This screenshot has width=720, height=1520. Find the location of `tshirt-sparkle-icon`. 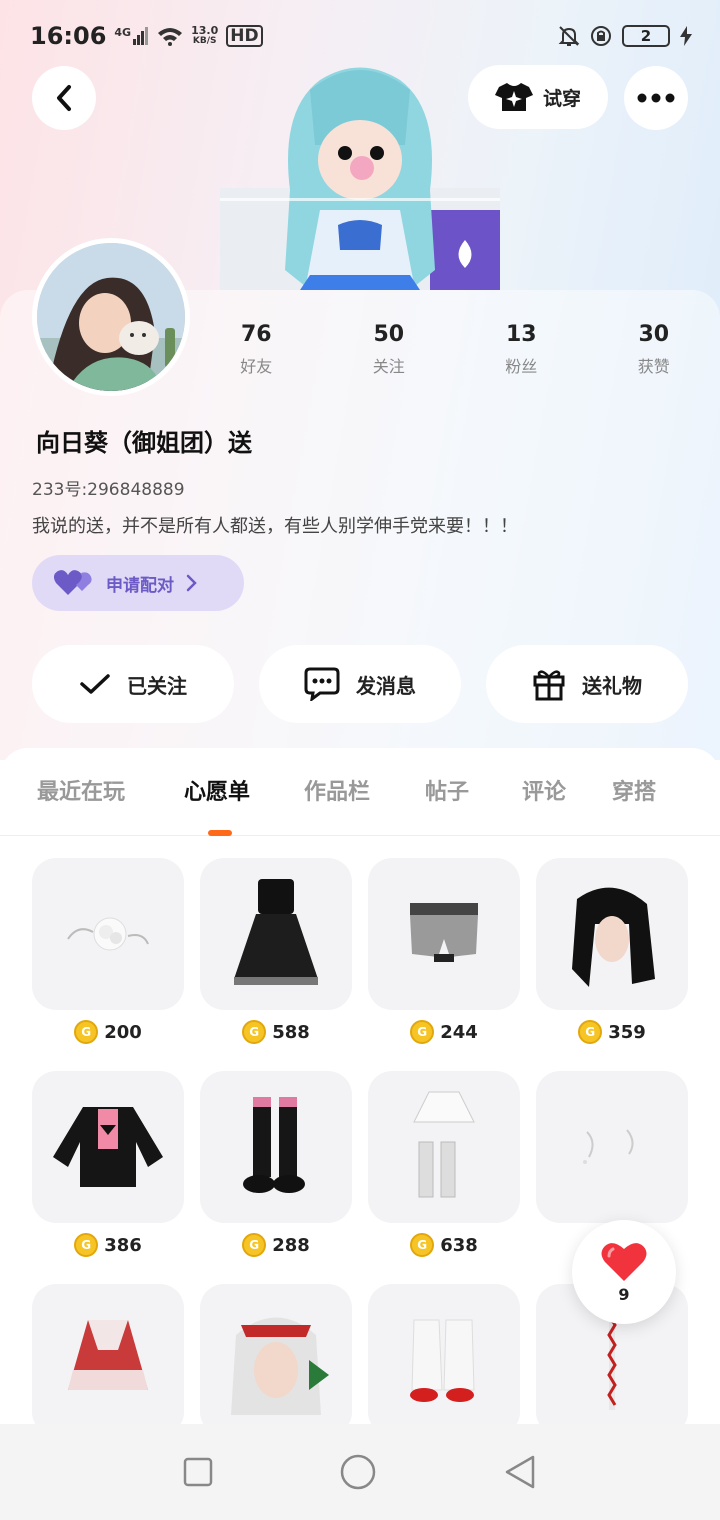

tshirt-sparkle-icon is located at coordinates (513, 97).